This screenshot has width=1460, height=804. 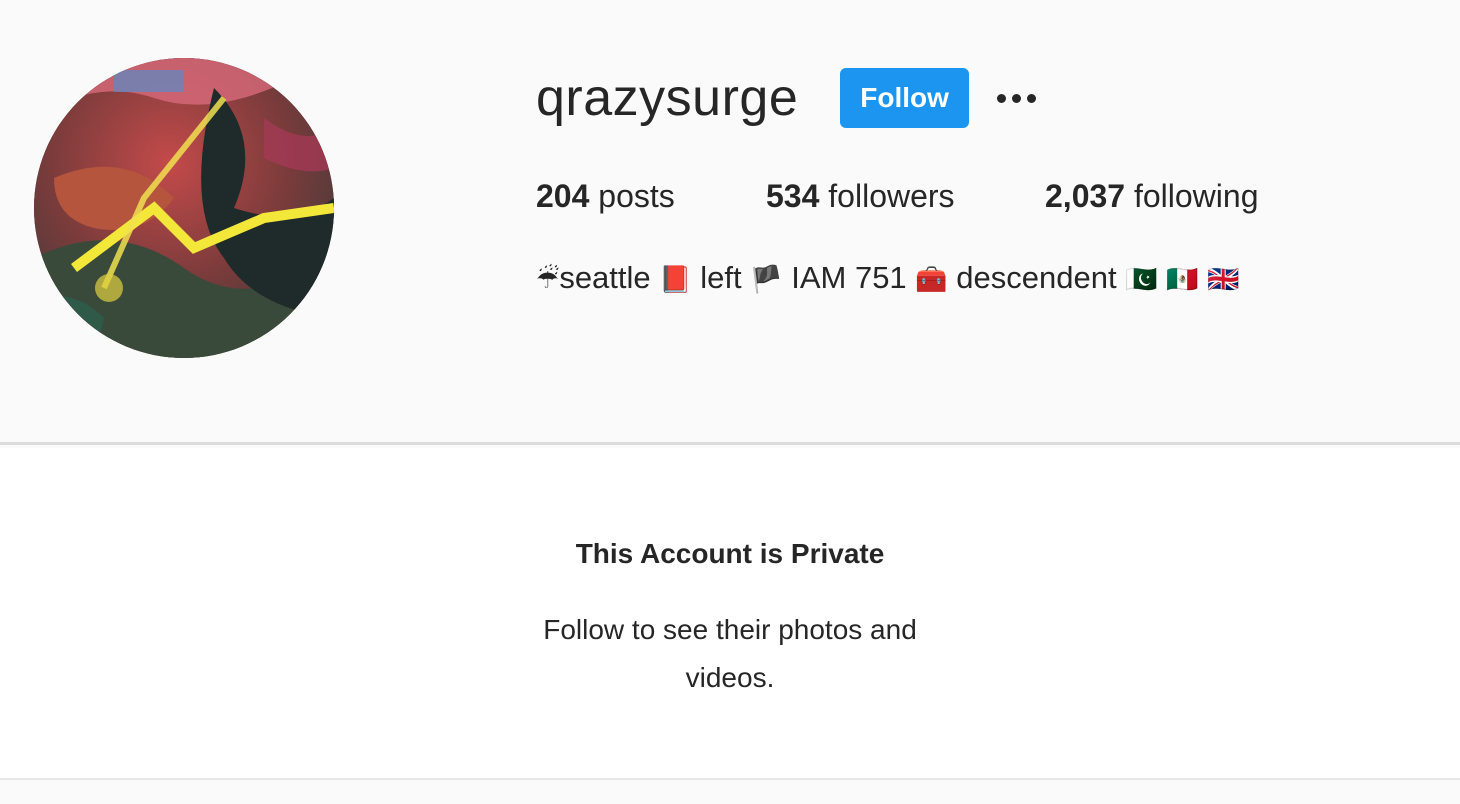 I want to click on profile-title-row: qrazysurge Follow, so click(x=986, y=98).